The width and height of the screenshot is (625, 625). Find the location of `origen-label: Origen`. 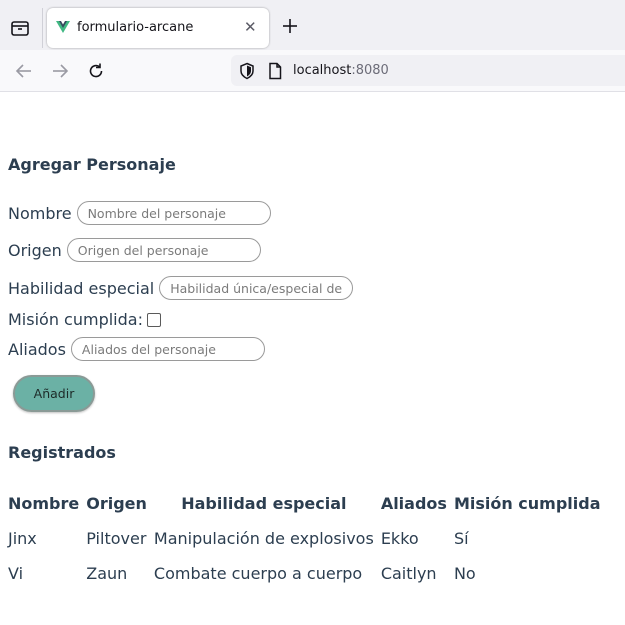

origen-label: Origen is located at coordinates (35, 250).